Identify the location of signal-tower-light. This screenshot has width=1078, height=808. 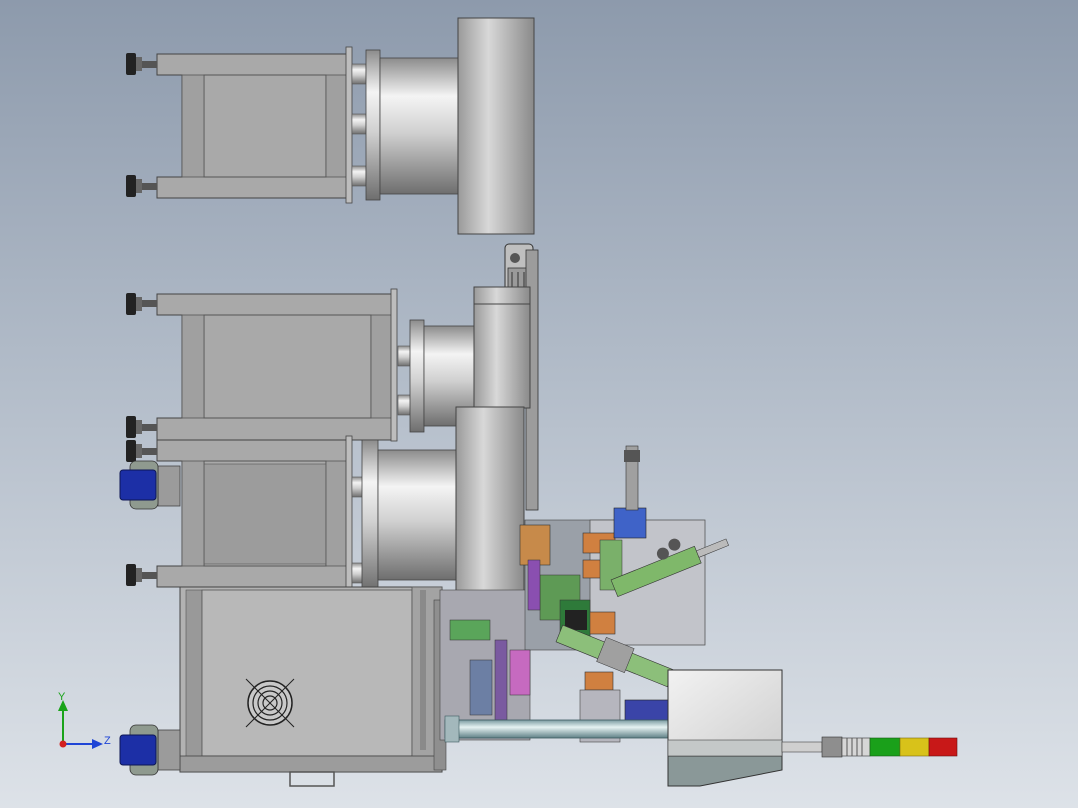
(869, 747).